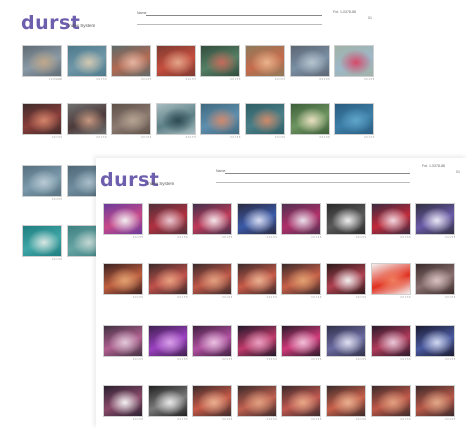 The width and height of the screenshot is (467, 428). What do you see at coordinates (42, 65) in the screenshot?
I see `photo-thumbnail: 1 2 0 9-000` at bounding box center [42, 65].